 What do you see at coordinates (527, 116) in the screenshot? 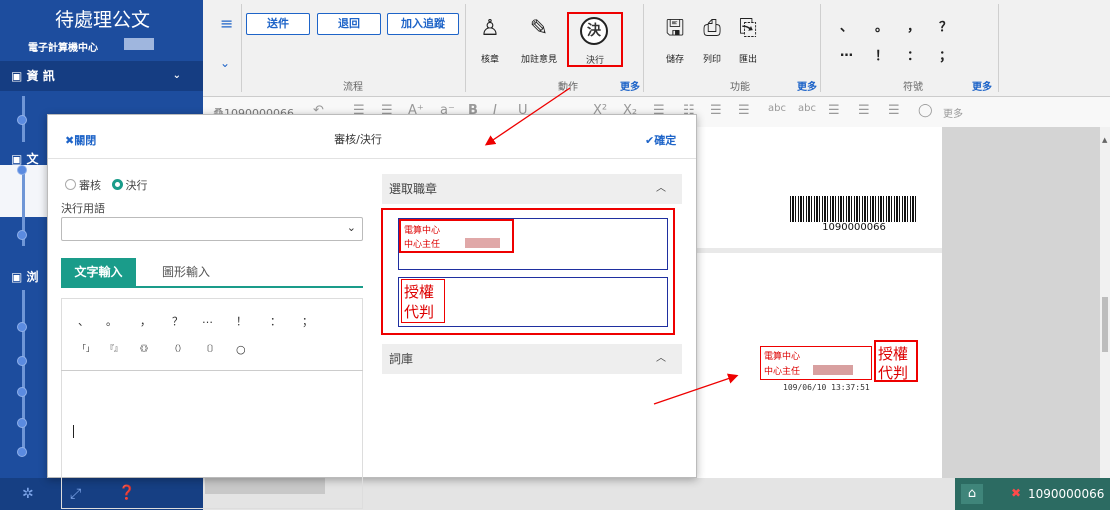
I see `arrow-toolbar-to-dialog` at bounding box center [527, 116].